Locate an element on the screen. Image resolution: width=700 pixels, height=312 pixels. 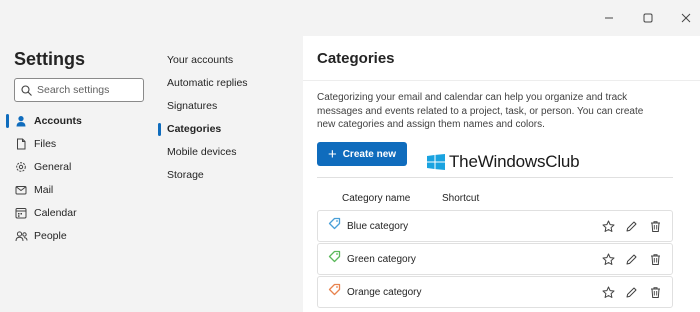
nav-item-label: People is located at coordinates (50, 236).